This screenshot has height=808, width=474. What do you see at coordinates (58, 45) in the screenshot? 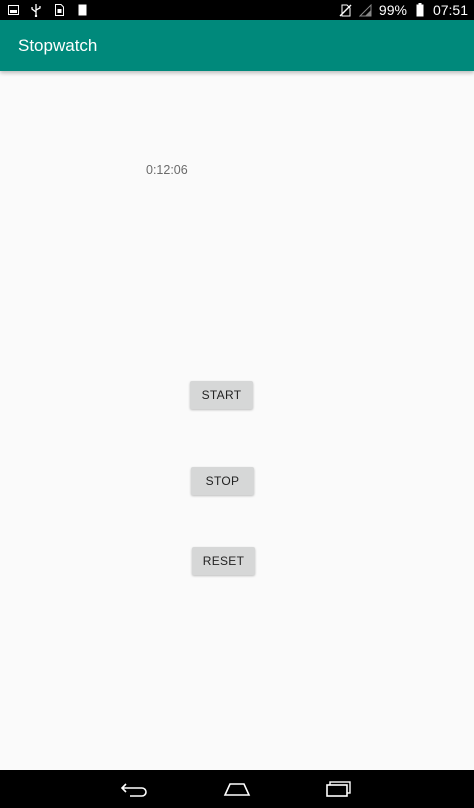
I see `app-title: Stopwatch` at bounding box center [58, 45].